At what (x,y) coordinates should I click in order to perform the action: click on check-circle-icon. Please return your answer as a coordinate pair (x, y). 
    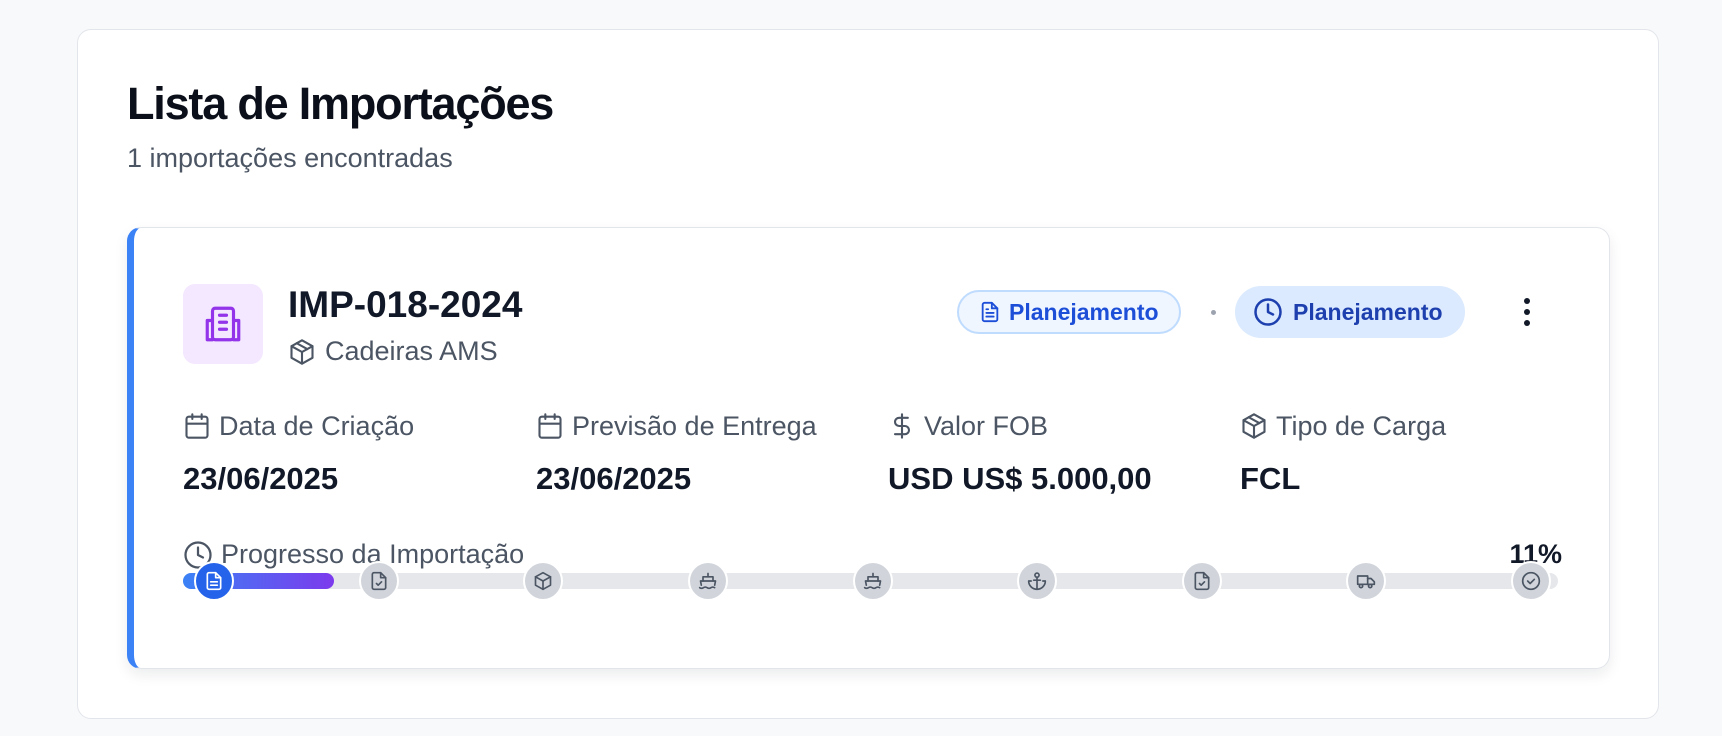
    Looking at the image, I should click on (1531, 581).